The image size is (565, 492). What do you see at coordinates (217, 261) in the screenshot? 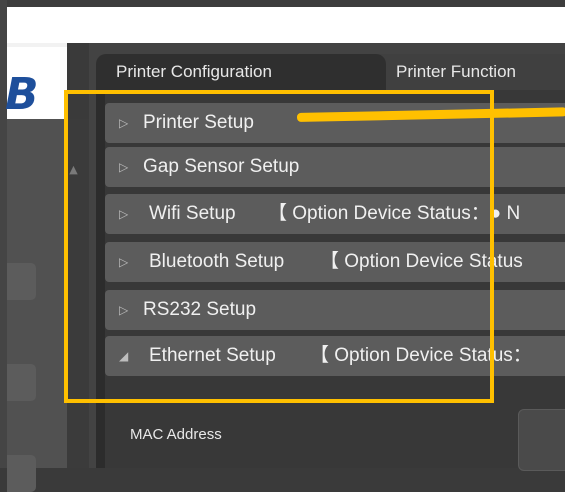
I see `section-label: Bluetooth Setup` at bounding box center [217, 261].